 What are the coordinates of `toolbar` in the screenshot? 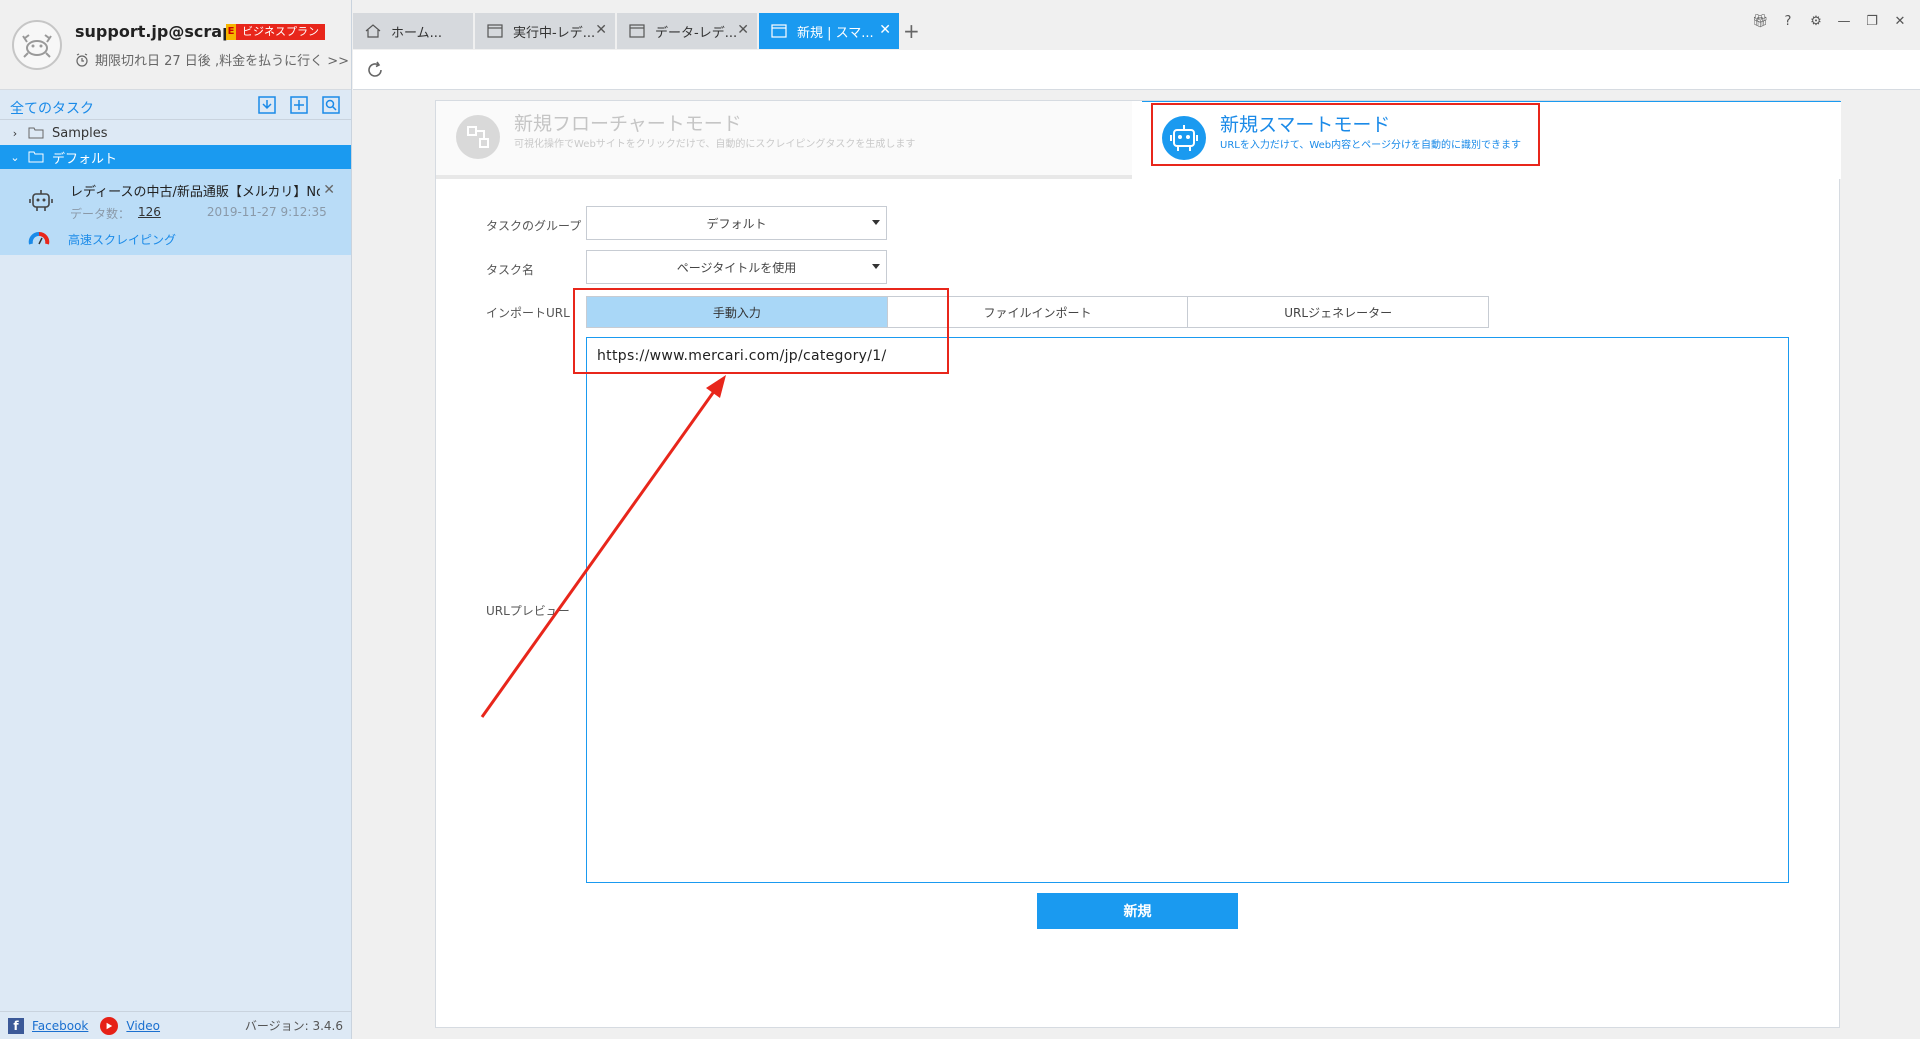 It's located at (1136, 70).